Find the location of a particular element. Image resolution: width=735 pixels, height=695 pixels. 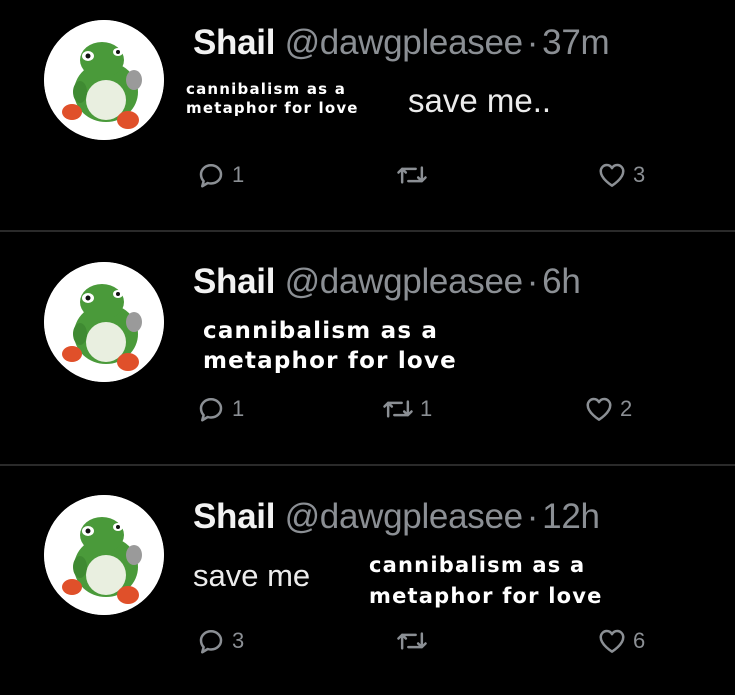

like-button: 6 is located at coordinates (621, 641).